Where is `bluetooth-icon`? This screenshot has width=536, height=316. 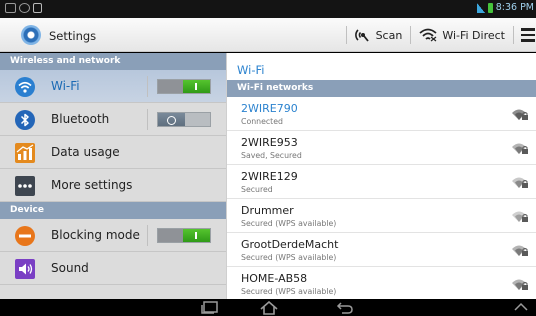
bluetooth-icon is located at coordinates (25, 120).